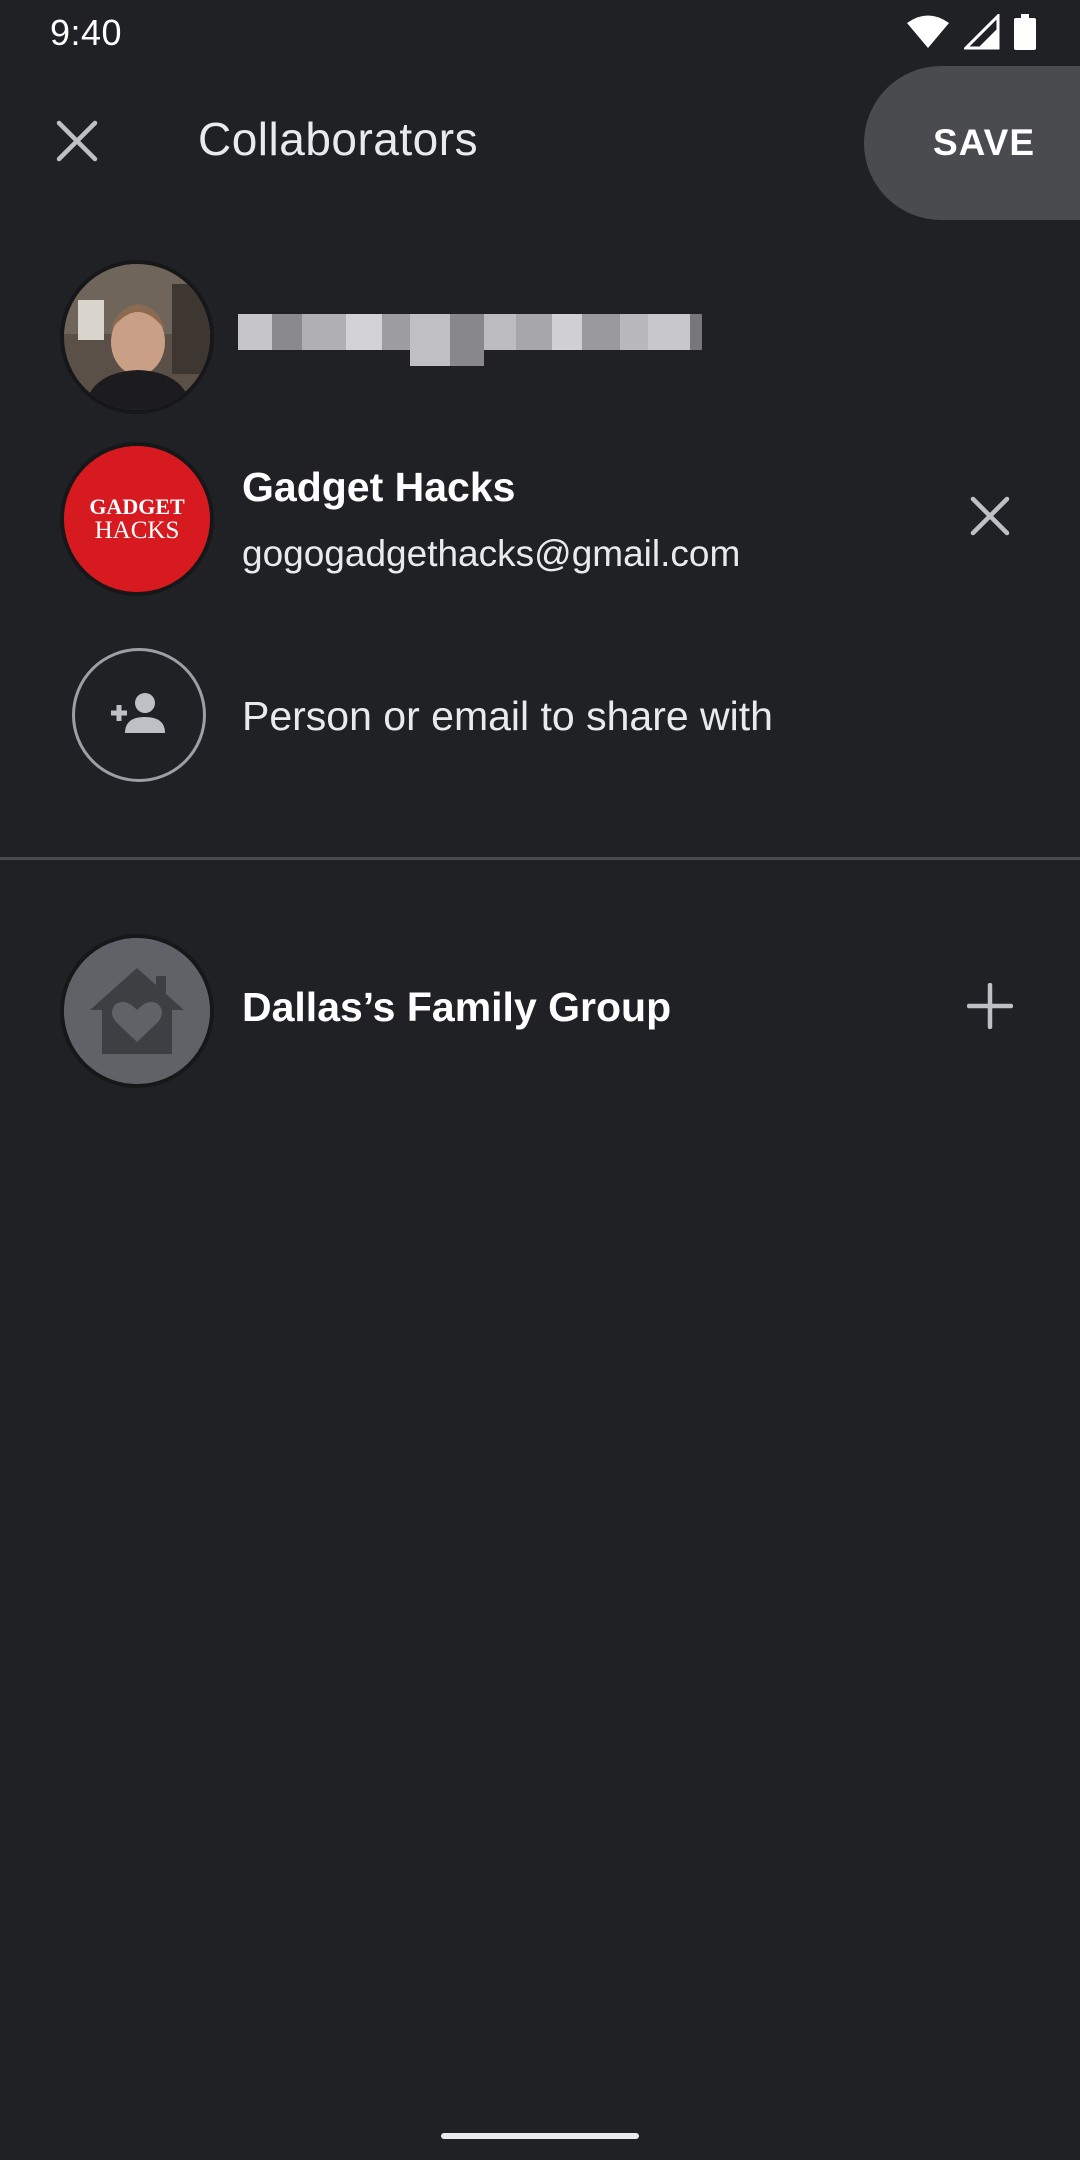 The height and width of the screenshot is (2160, 1080). Describe the element at coordinates (928, 32) in the screenshot. I see `wifi-icon` at that location.